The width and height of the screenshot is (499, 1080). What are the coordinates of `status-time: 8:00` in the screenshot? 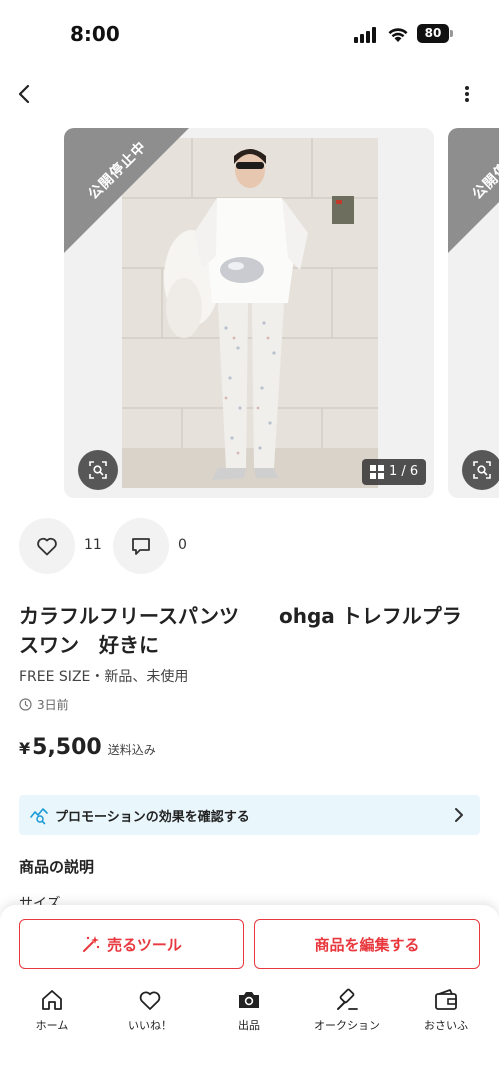 It's located at (95, 34).